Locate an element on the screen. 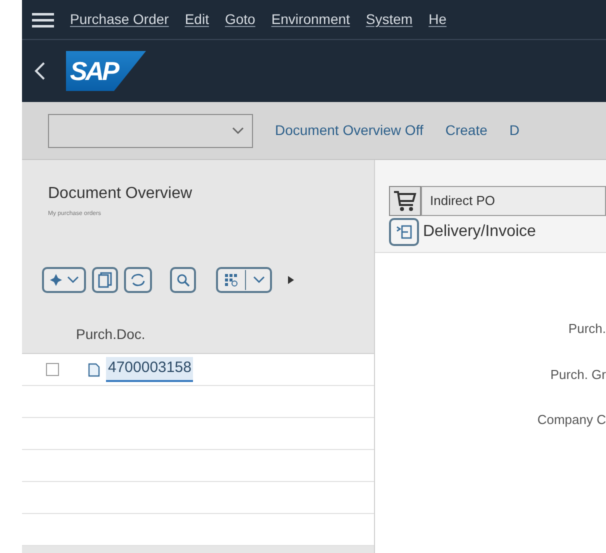 The height and width of the screenshot is (553, 606). cart-button is located at coordinates (405, 201).